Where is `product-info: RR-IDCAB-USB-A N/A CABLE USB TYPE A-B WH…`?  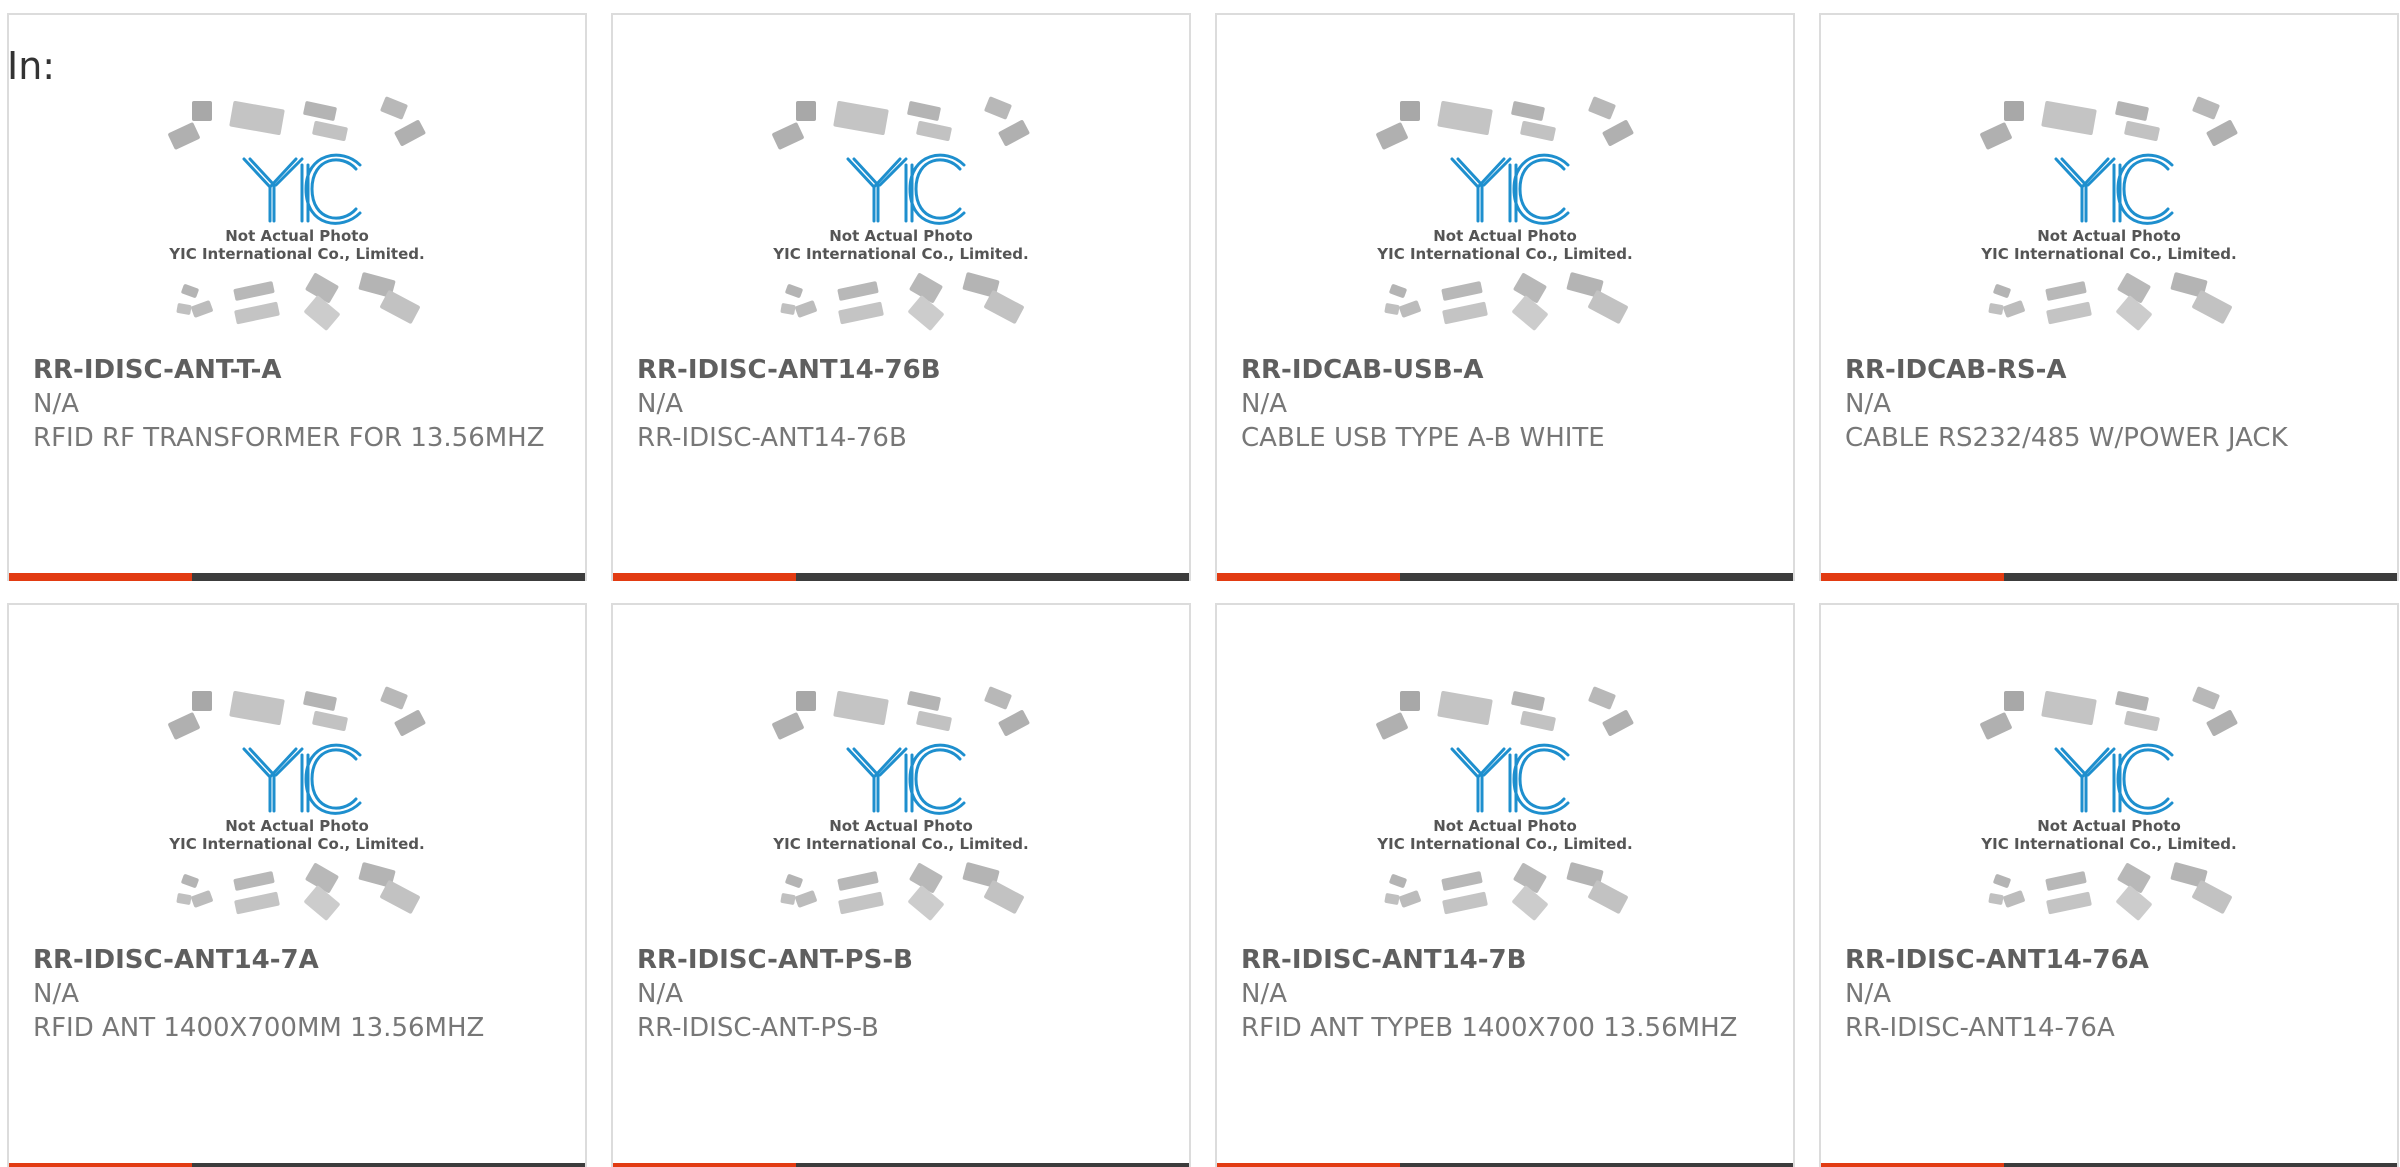 product-info: RR-IDCAB-USB-A N/A CABLE USB TYPE A-B WH… is located at coordinates (1501, 404).